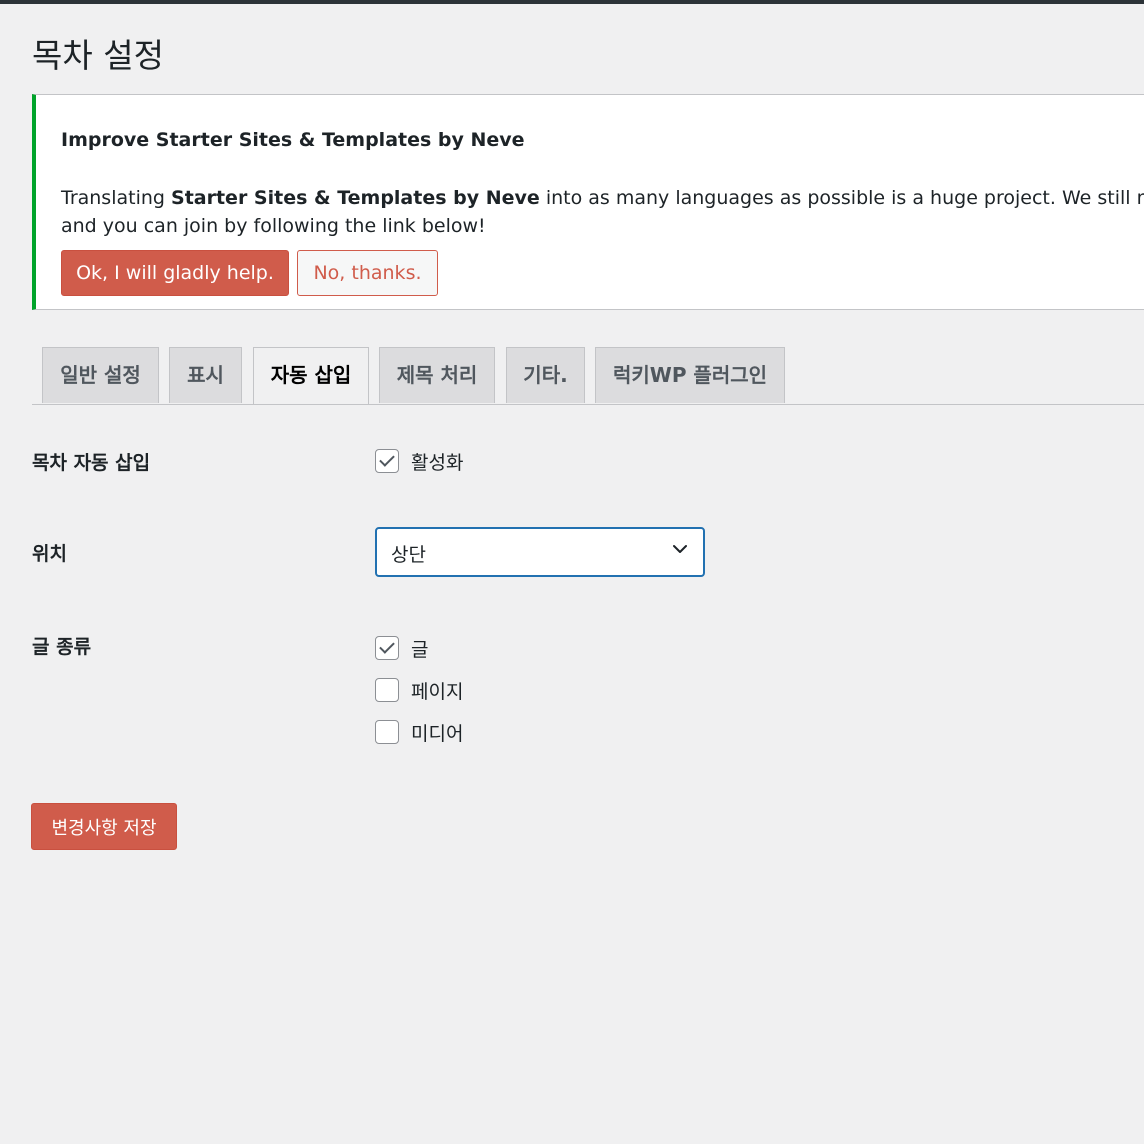  I want to click on post-type-option-post: 글, so click(401, 648).